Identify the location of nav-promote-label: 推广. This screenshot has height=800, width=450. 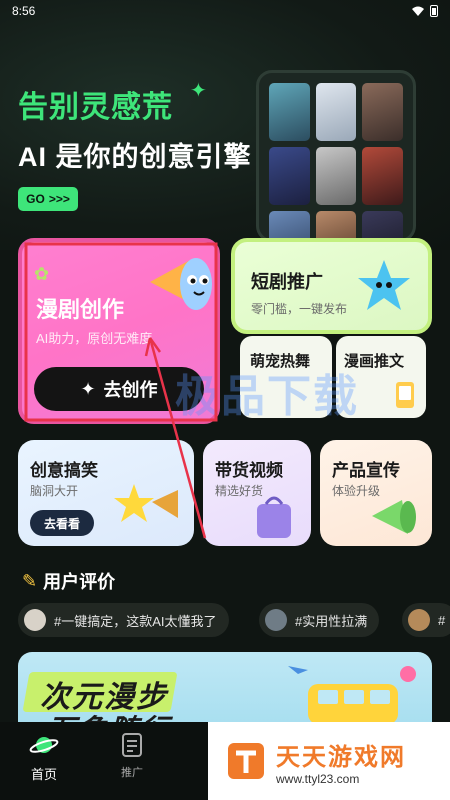
(132, 773).